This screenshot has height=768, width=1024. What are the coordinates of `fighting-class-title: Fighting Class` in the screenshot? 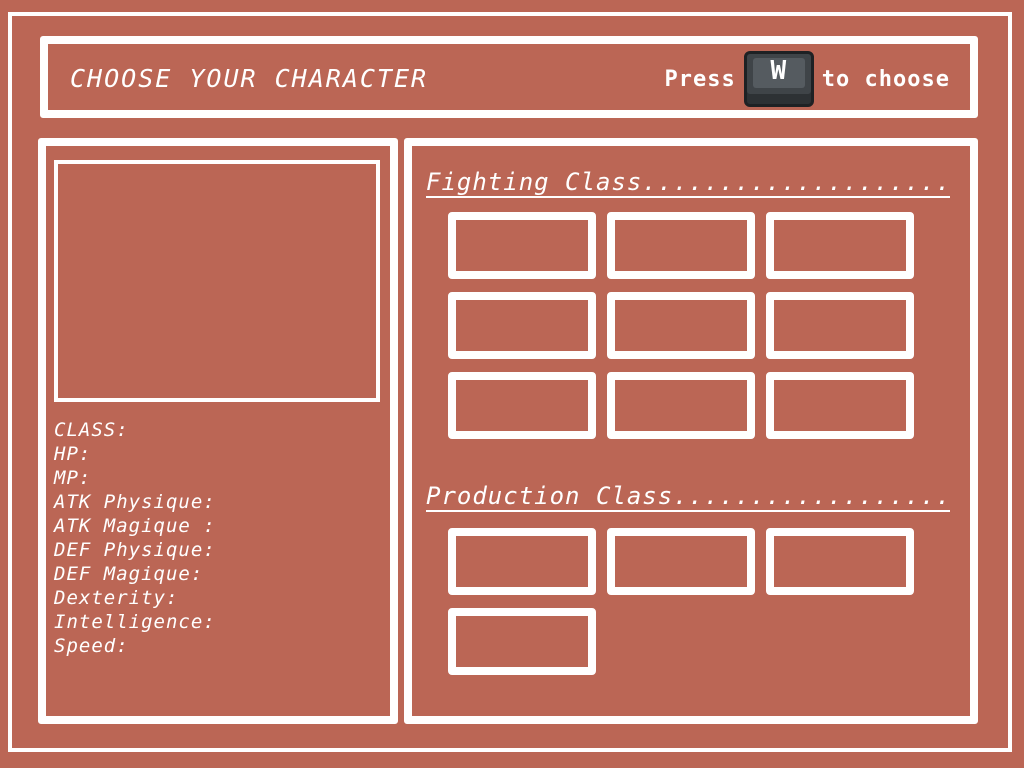 It's located at (534, 182).